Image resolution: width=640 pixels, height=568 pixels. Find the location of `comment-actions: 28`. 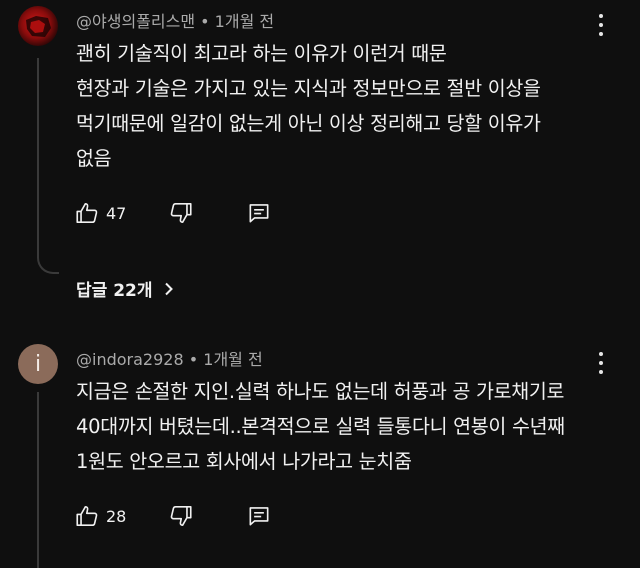

comment-actions: 28 is located at coordinates (173, 516).